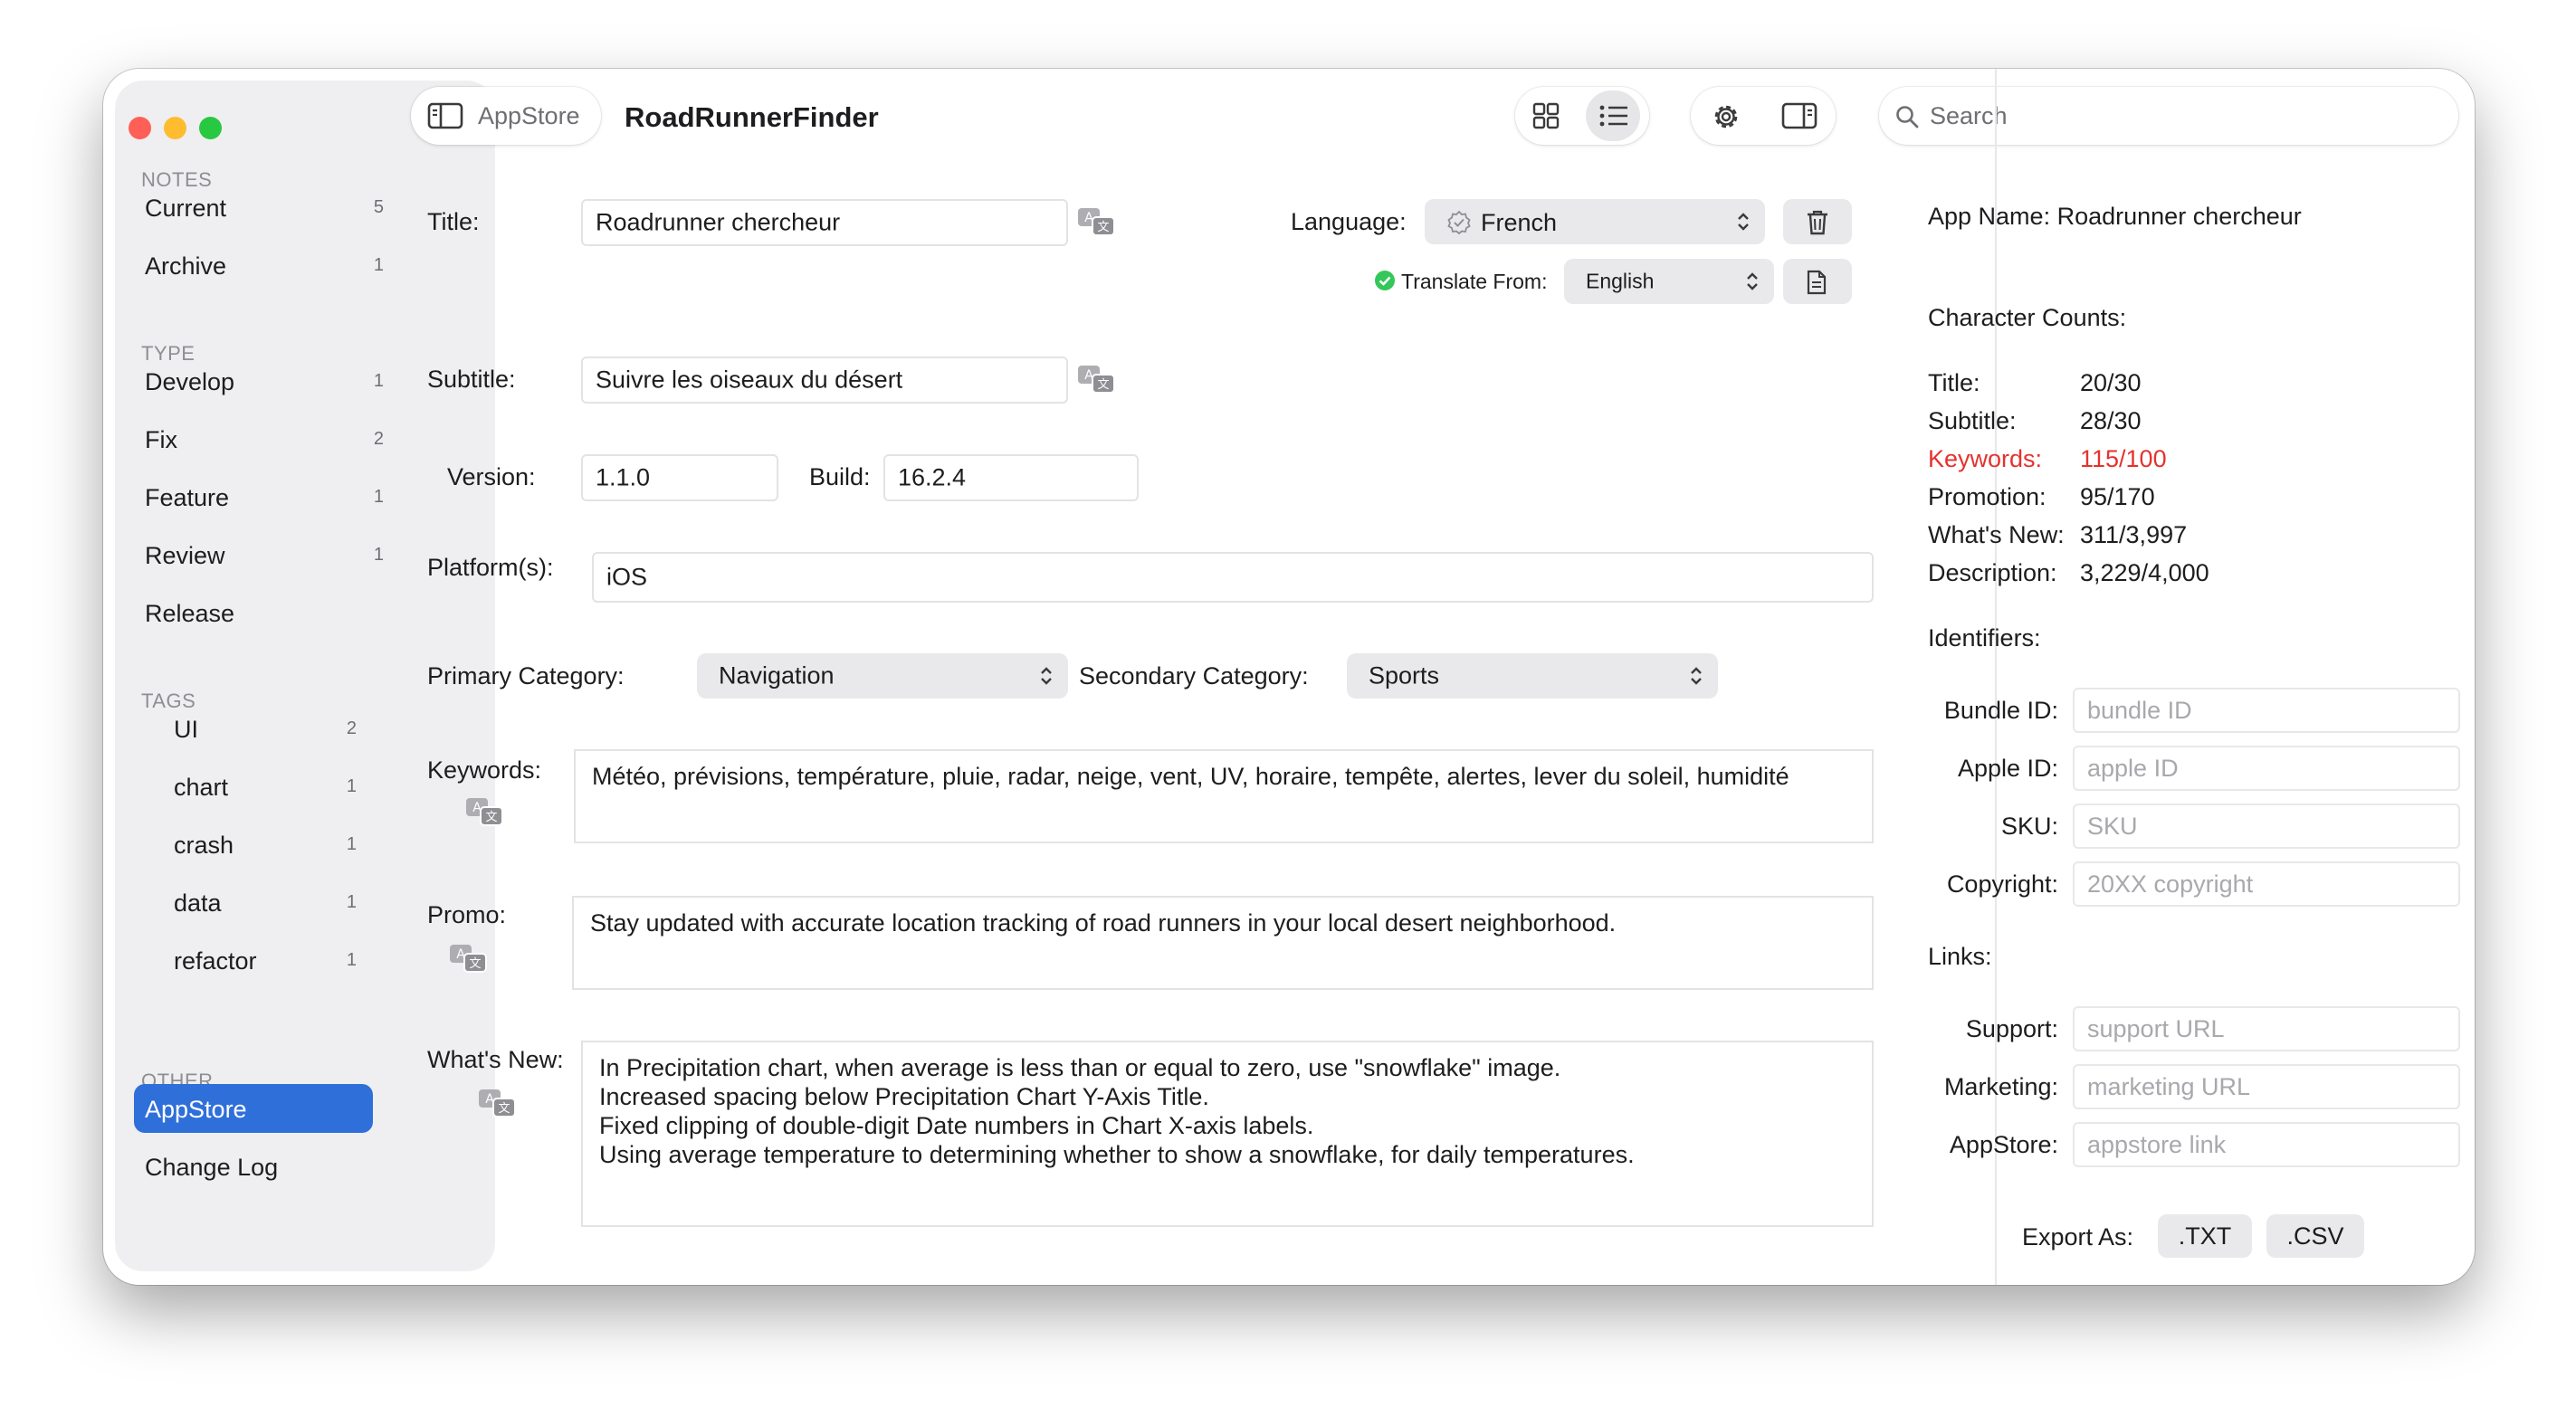  I want to click on search-field: Search, so click(2168, 116).